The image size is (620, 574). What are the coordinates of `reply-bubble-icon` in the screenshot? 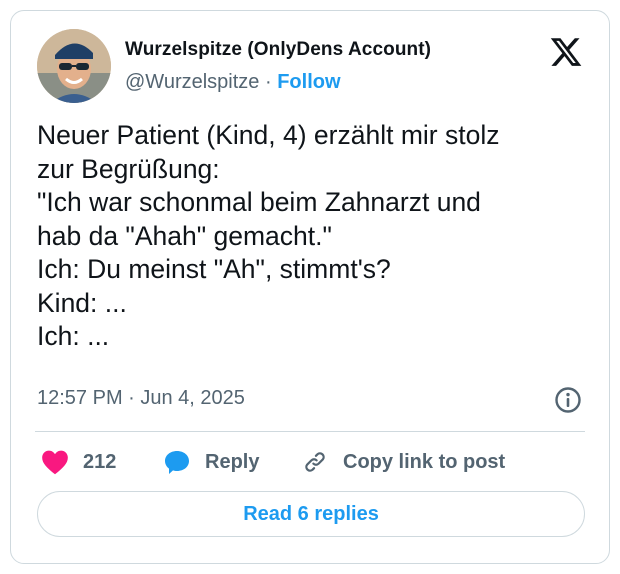 It's located at (177, 462).